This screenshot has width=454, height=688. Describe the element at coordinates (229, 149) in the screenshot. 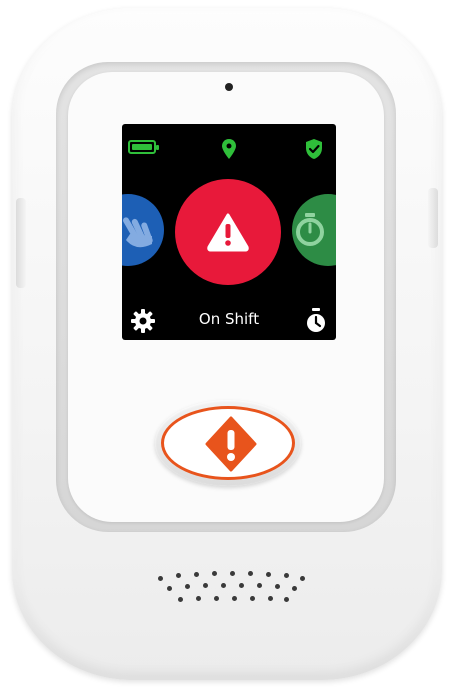

I see `location-pin-icon` at that location.